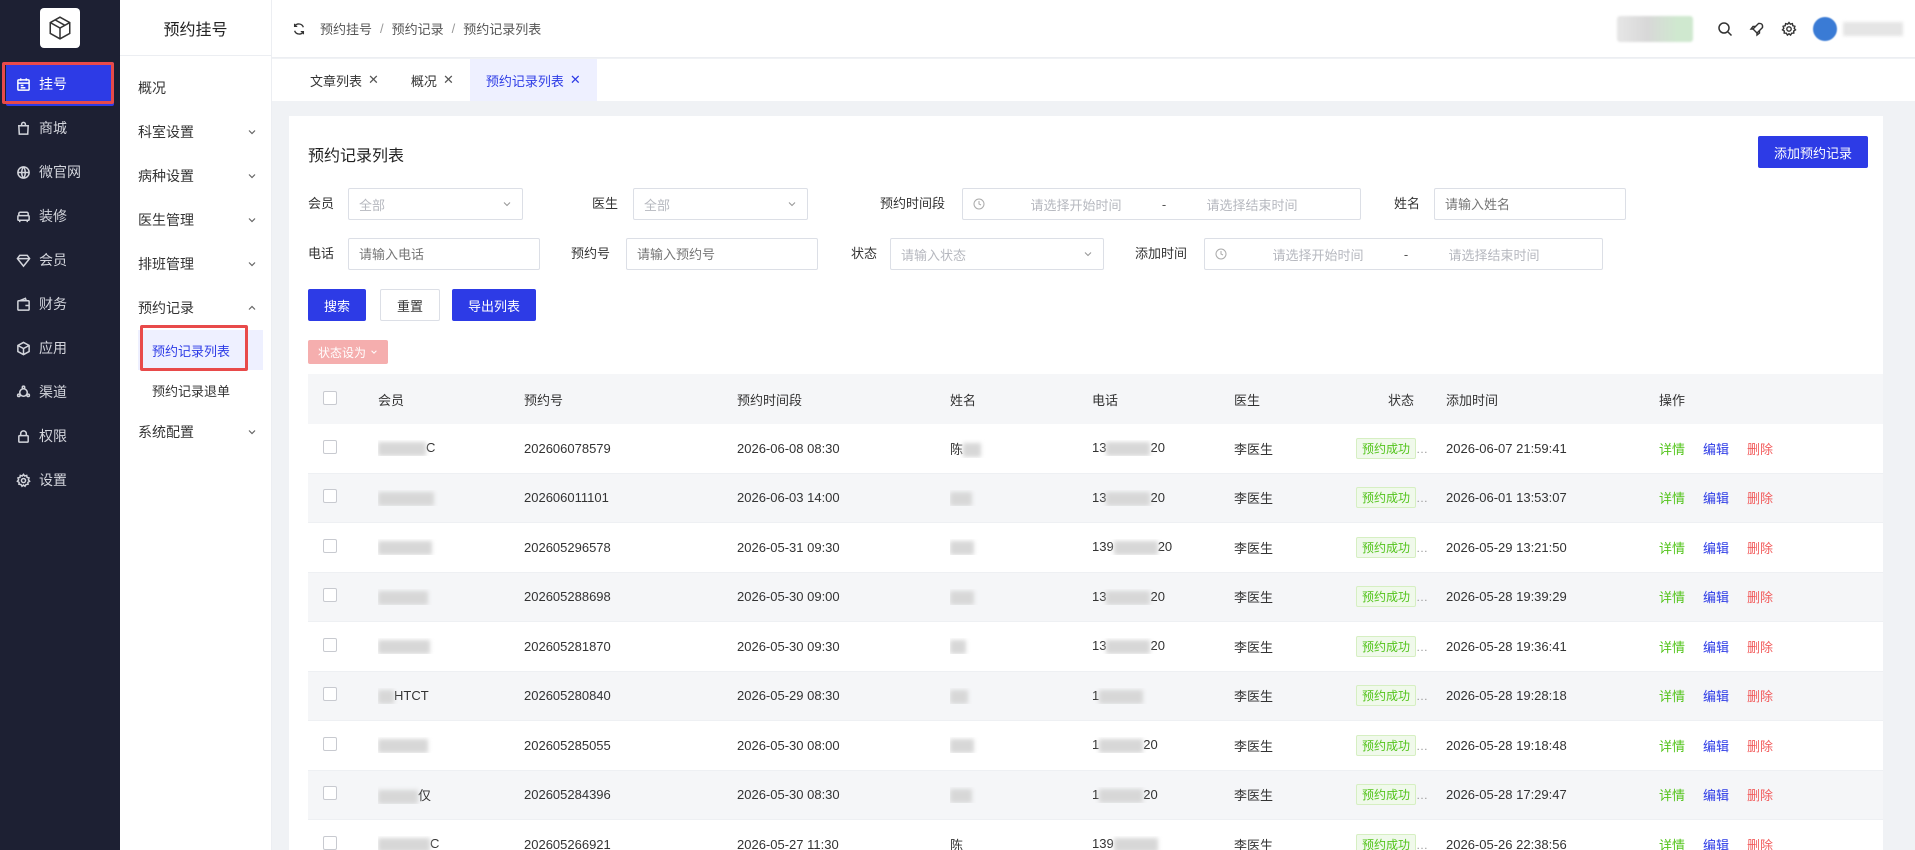  Describe the element at coordinates (195, 220) in the screenshot. I see `subnav-group: 医生管理` at that location.